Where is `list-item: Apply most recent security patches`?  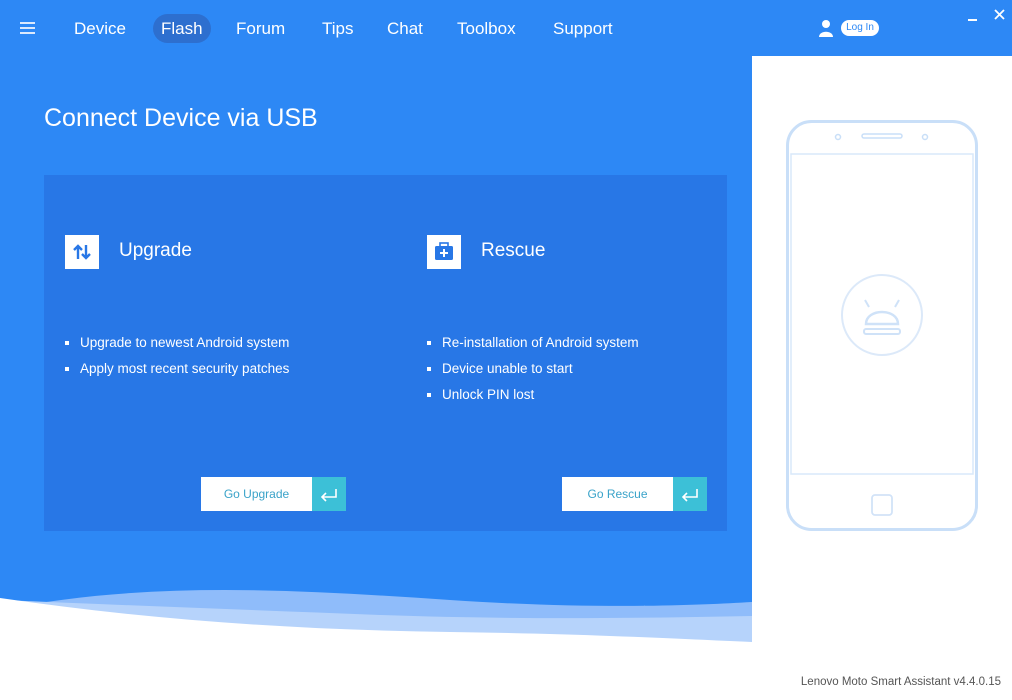
list-item: Apply most recent security patches is located at coordinates (176, 372).